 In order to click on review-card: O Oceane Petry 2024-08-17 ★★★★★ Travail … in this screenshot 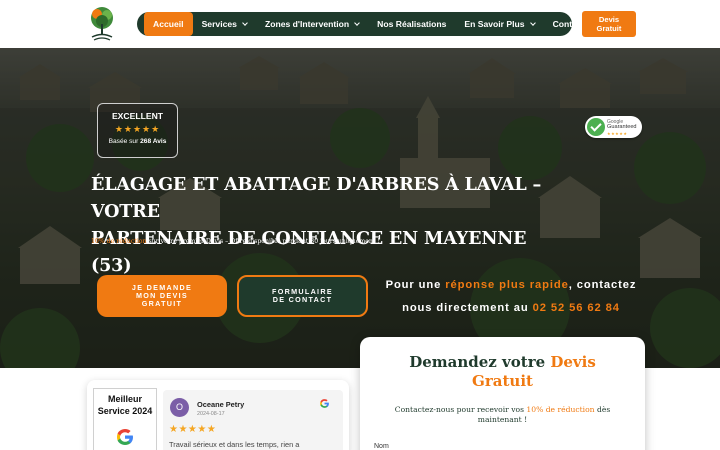, I will do `click(253, 420)`.